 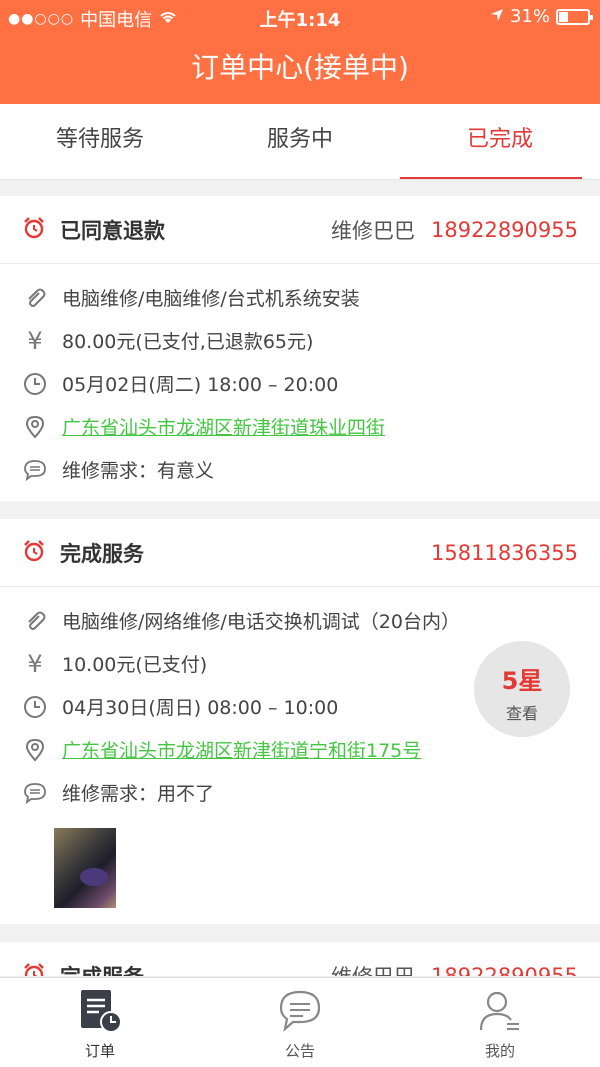 What do you see at coordinates (112, 230) in the screenshot?
I see `order-status: 已同意退款` at bounding box center [112, 230].